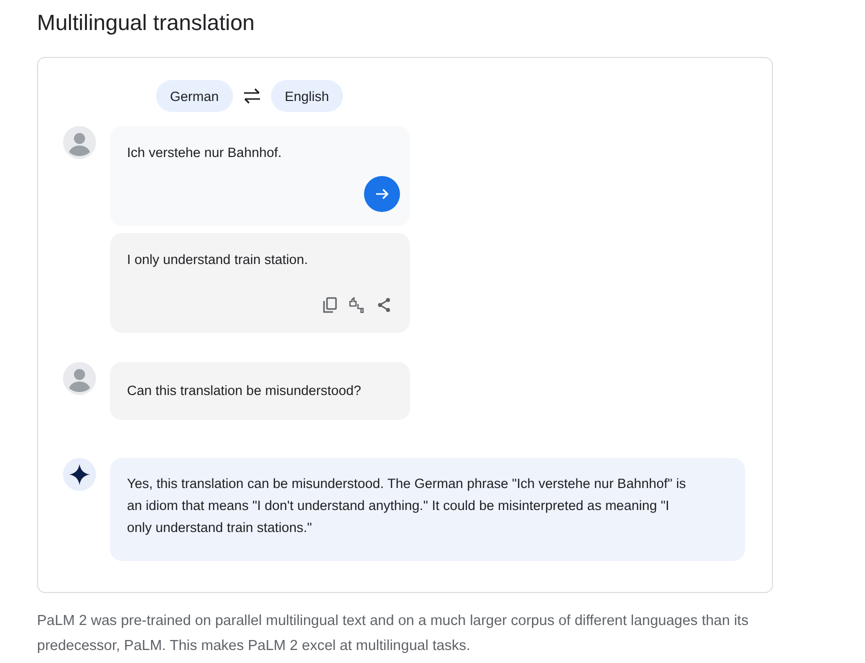  Describe the element at coordinates (194, 96) in the screenshot. I see `language-chip: German` at that location.